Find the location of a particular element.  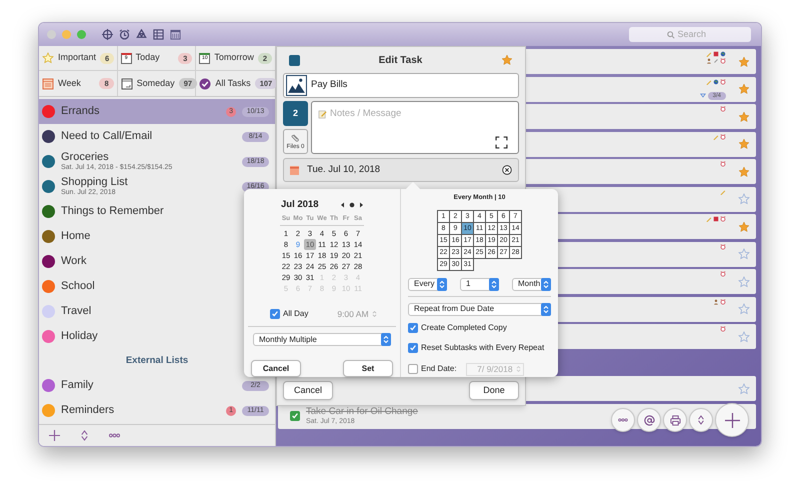

filter-label: Week is located at coordinates (70, 83).